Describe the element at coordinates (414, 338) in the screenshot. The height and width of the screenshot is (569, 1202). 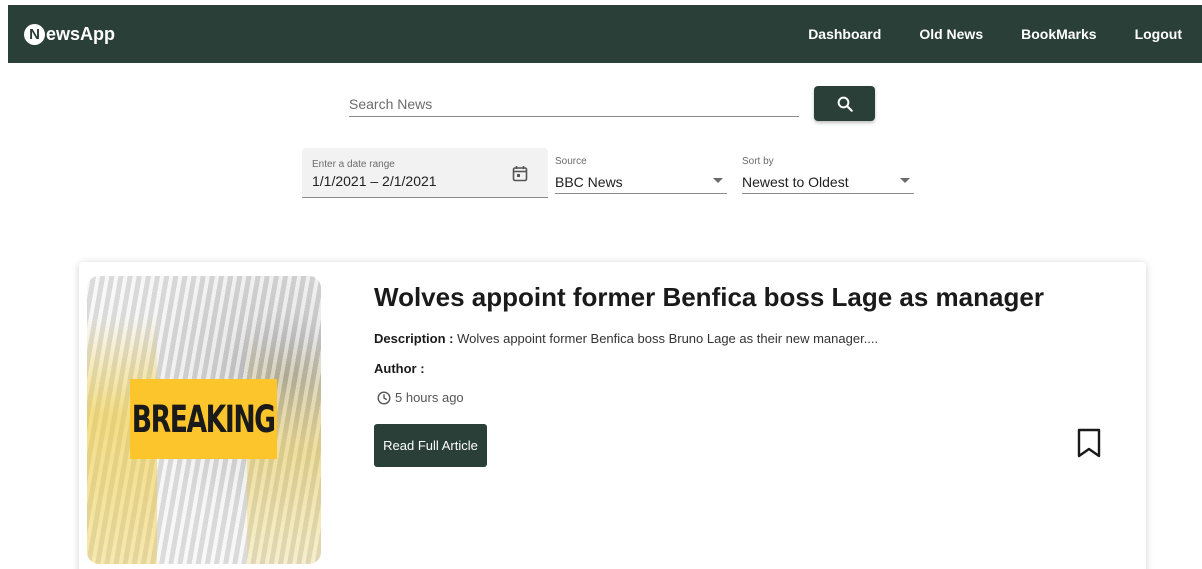
I see `description-label: Description :` at that location.